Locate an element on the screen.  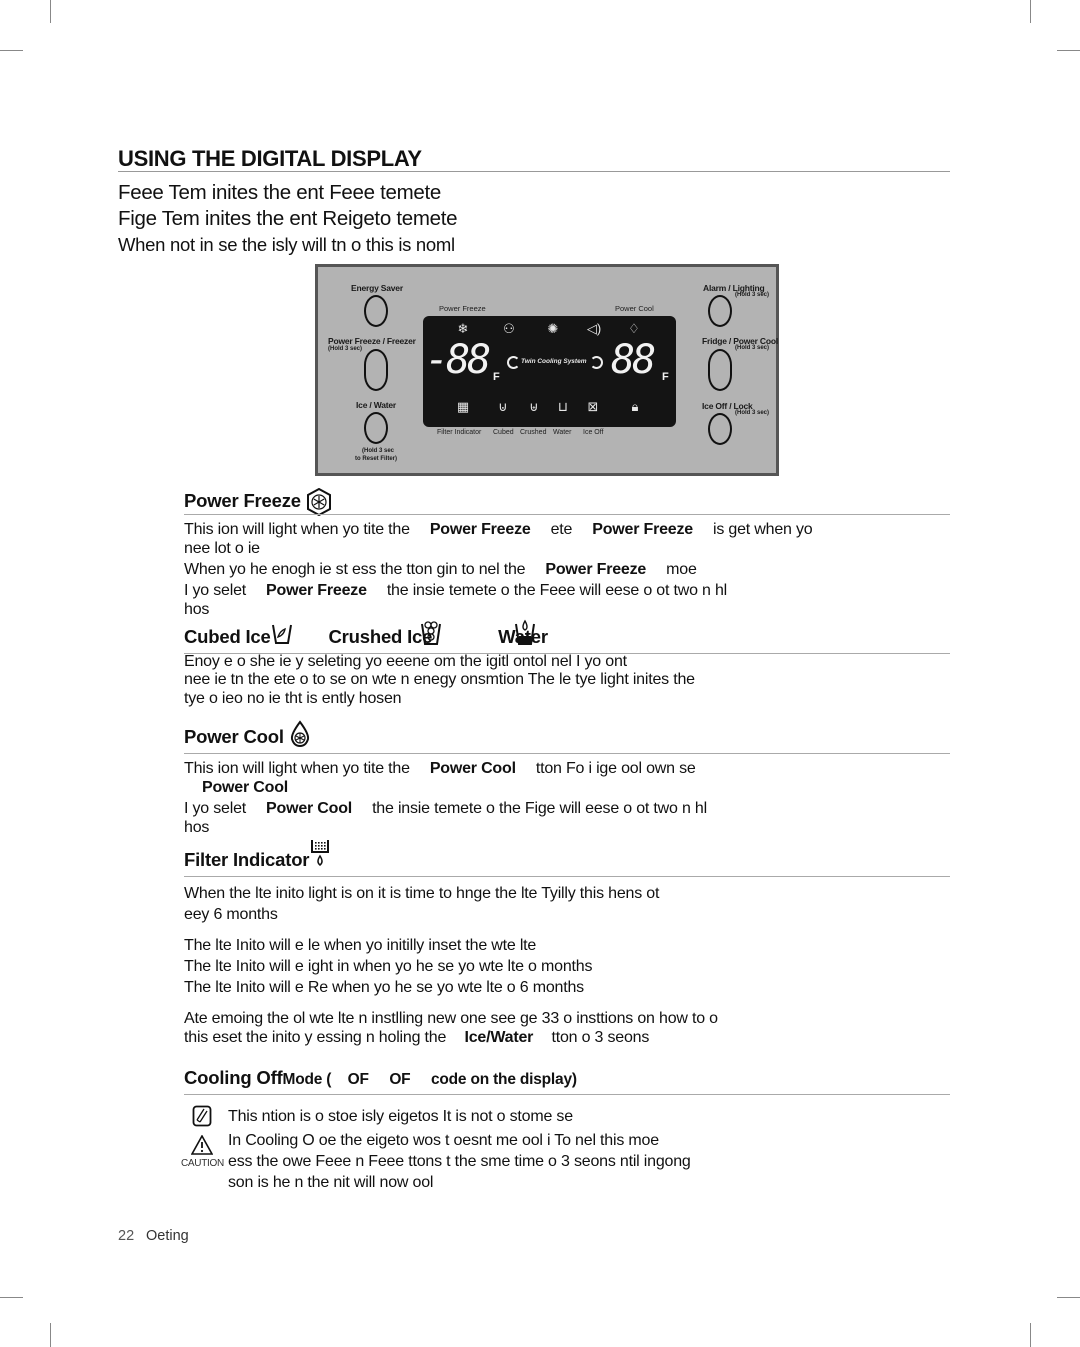
water-icon: ⊔ is located at coordinates (563, 406).